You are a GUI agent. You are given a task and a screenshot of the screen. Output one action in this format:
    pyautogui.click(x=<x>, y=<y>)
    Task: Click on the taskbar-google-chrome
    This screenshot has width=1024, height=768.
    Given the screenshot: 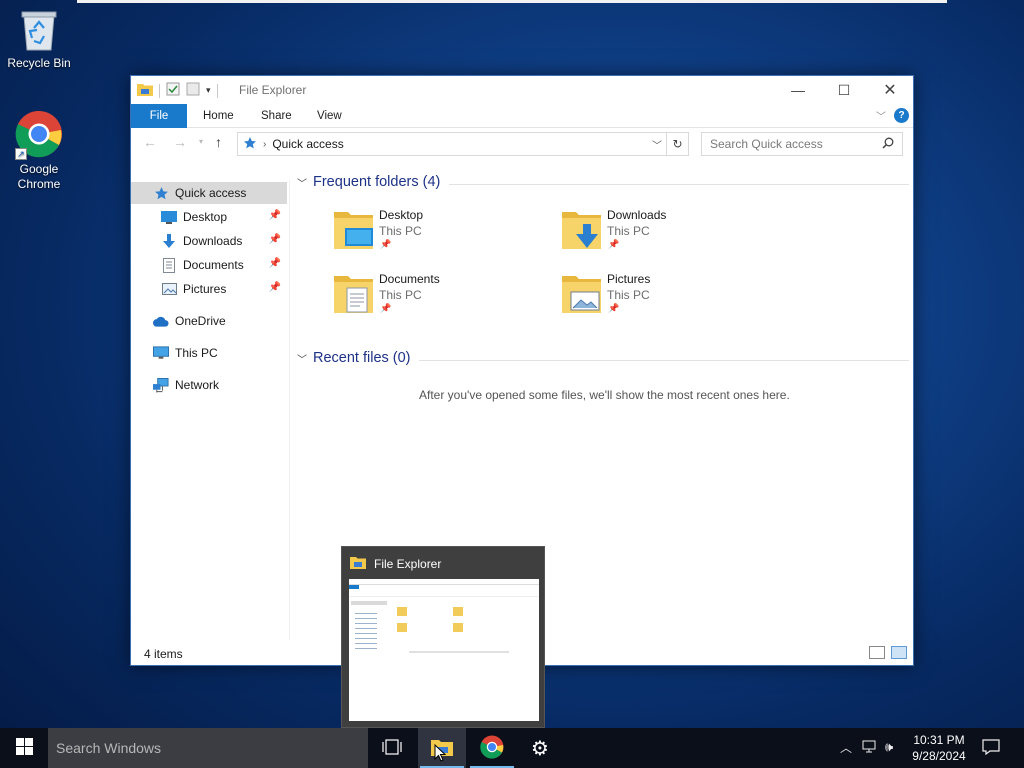 What is the action you would take?
    pyautogui.click(x=492, y=748)
    